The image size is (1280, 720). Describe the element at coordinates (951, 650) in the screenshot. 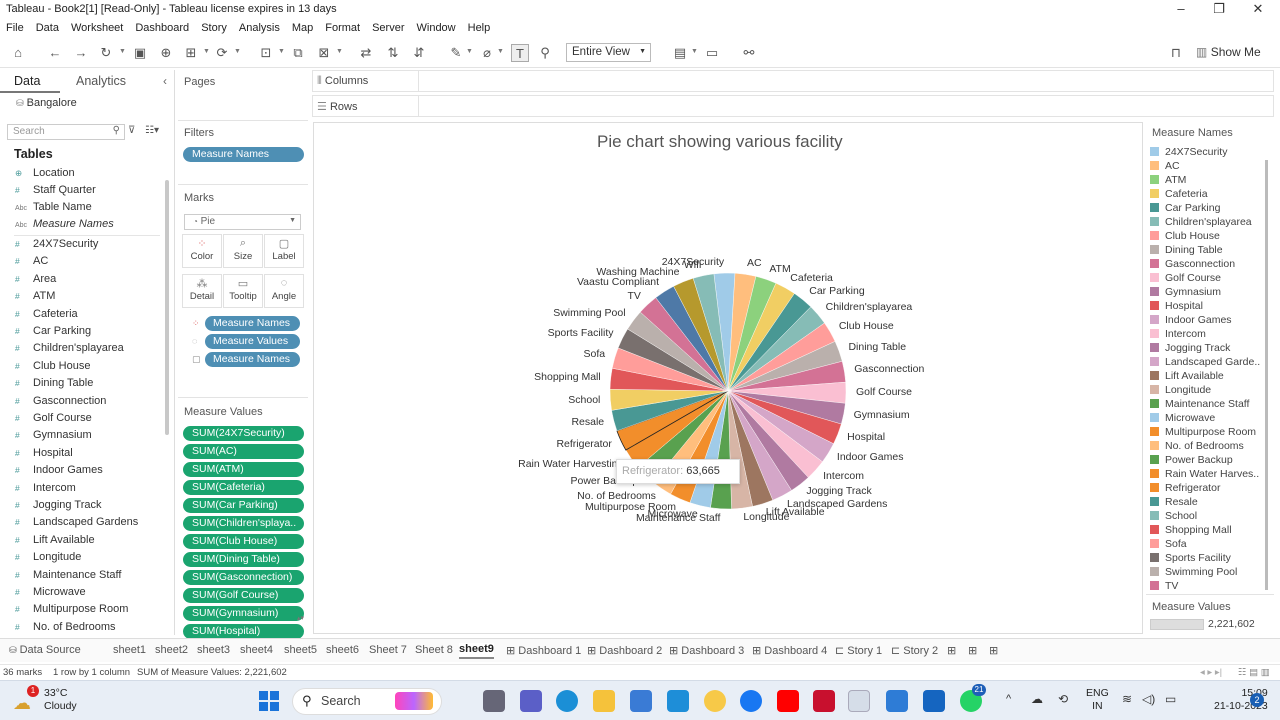

I see `new-worksheet-tab-icon: ⊞` at that location.